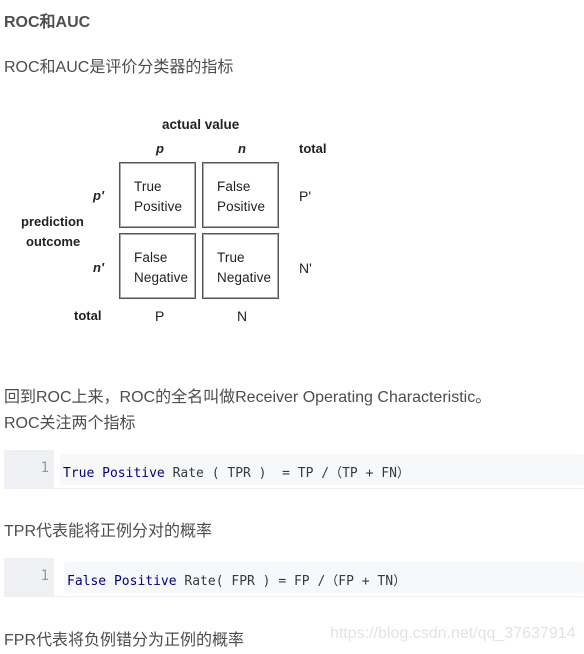  Describe the element at coordinates (242, 148) in the screenshot. I see `col-header-n: n` at that location.